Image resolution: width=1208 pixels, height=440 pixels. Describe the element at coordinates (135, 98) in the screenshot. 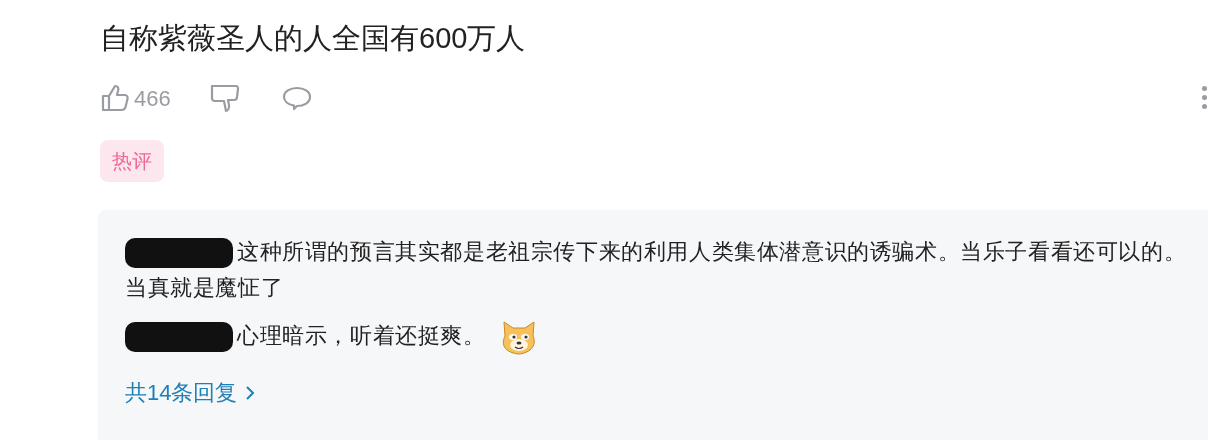

I see `like-button: 466` at that location.